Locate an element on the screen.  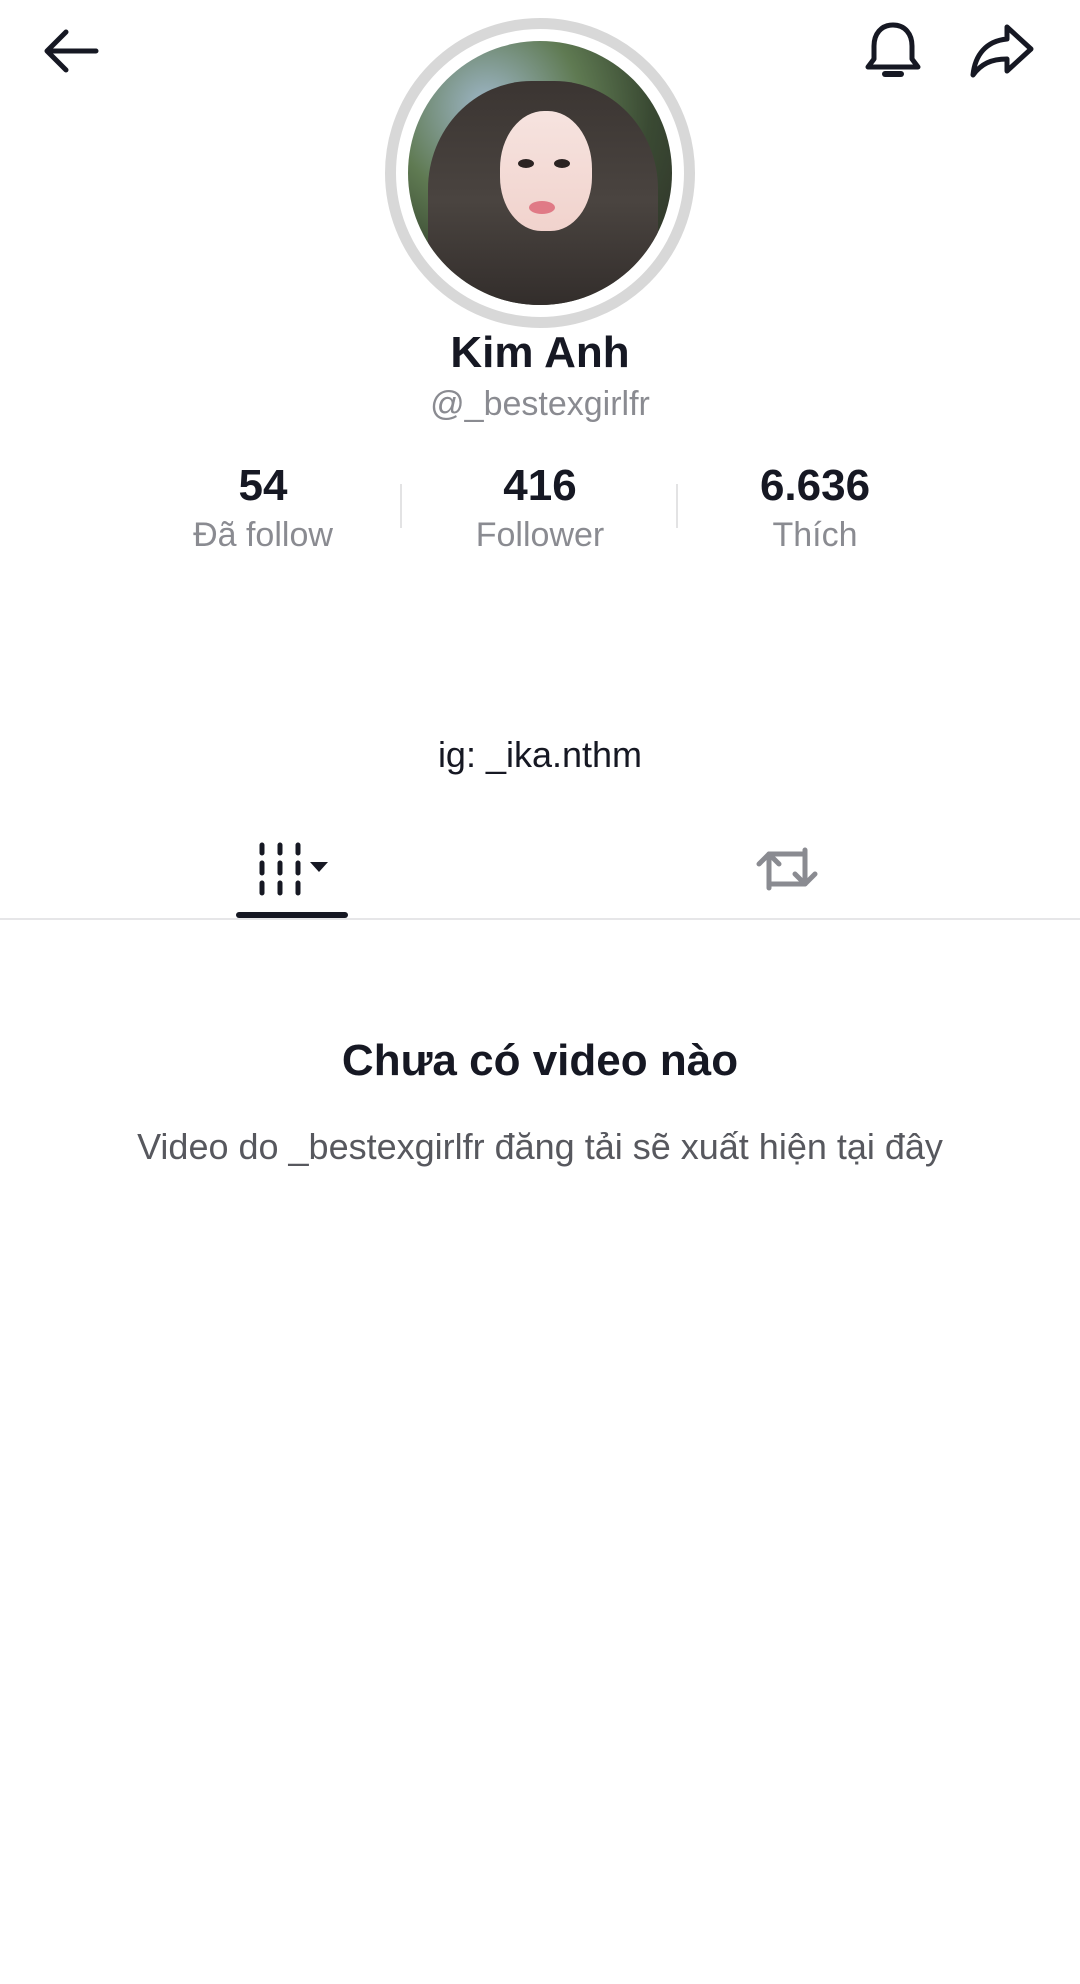
stat-likes-label: Thích is located at coordinates (815, 535).